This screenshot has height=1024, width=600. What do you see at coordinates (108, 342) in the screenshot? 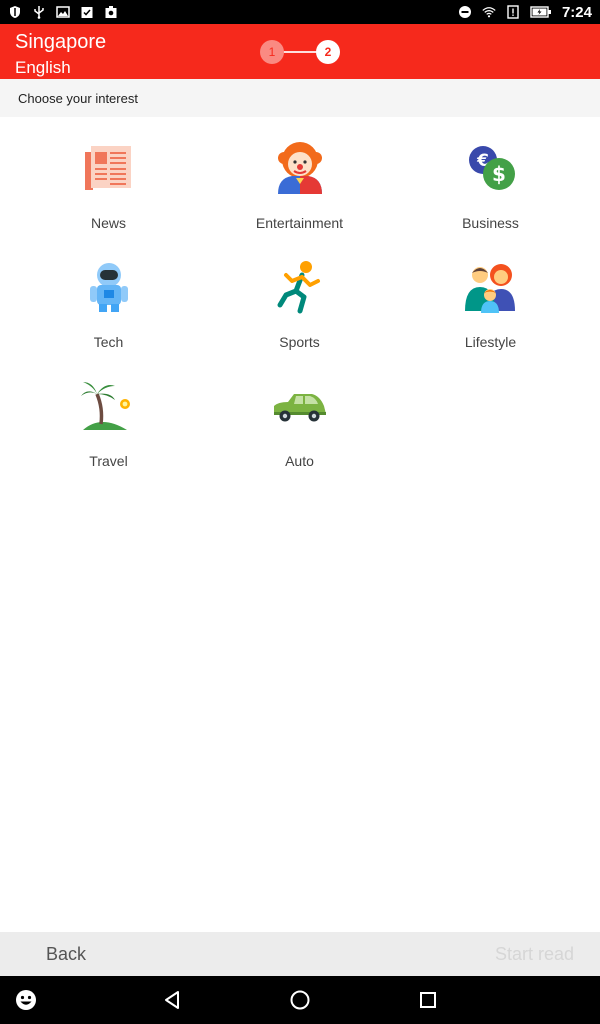
I see `interest-label: Tech` at bounding box center [108, 342].